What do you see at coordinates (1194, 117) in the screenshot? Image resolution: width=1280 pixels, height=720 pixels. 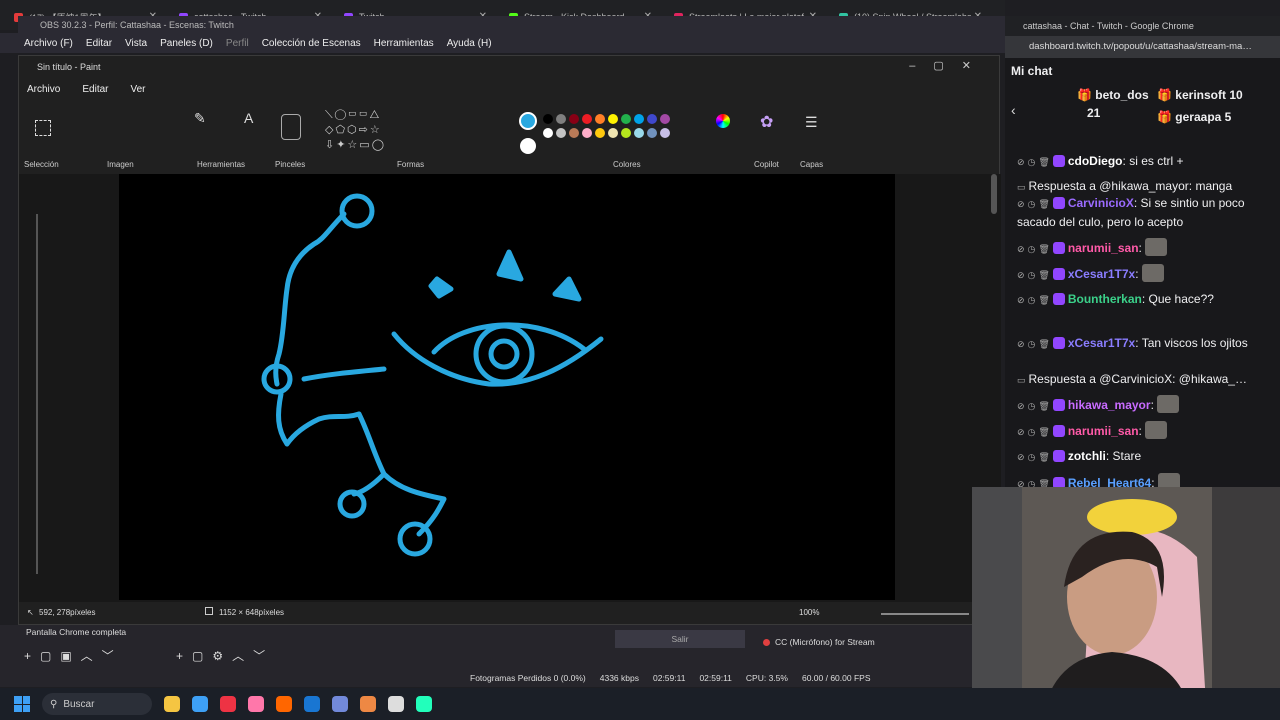 I see `gifter-entry: 🎁 geraapa 5` at bounding box center [1194, 117].